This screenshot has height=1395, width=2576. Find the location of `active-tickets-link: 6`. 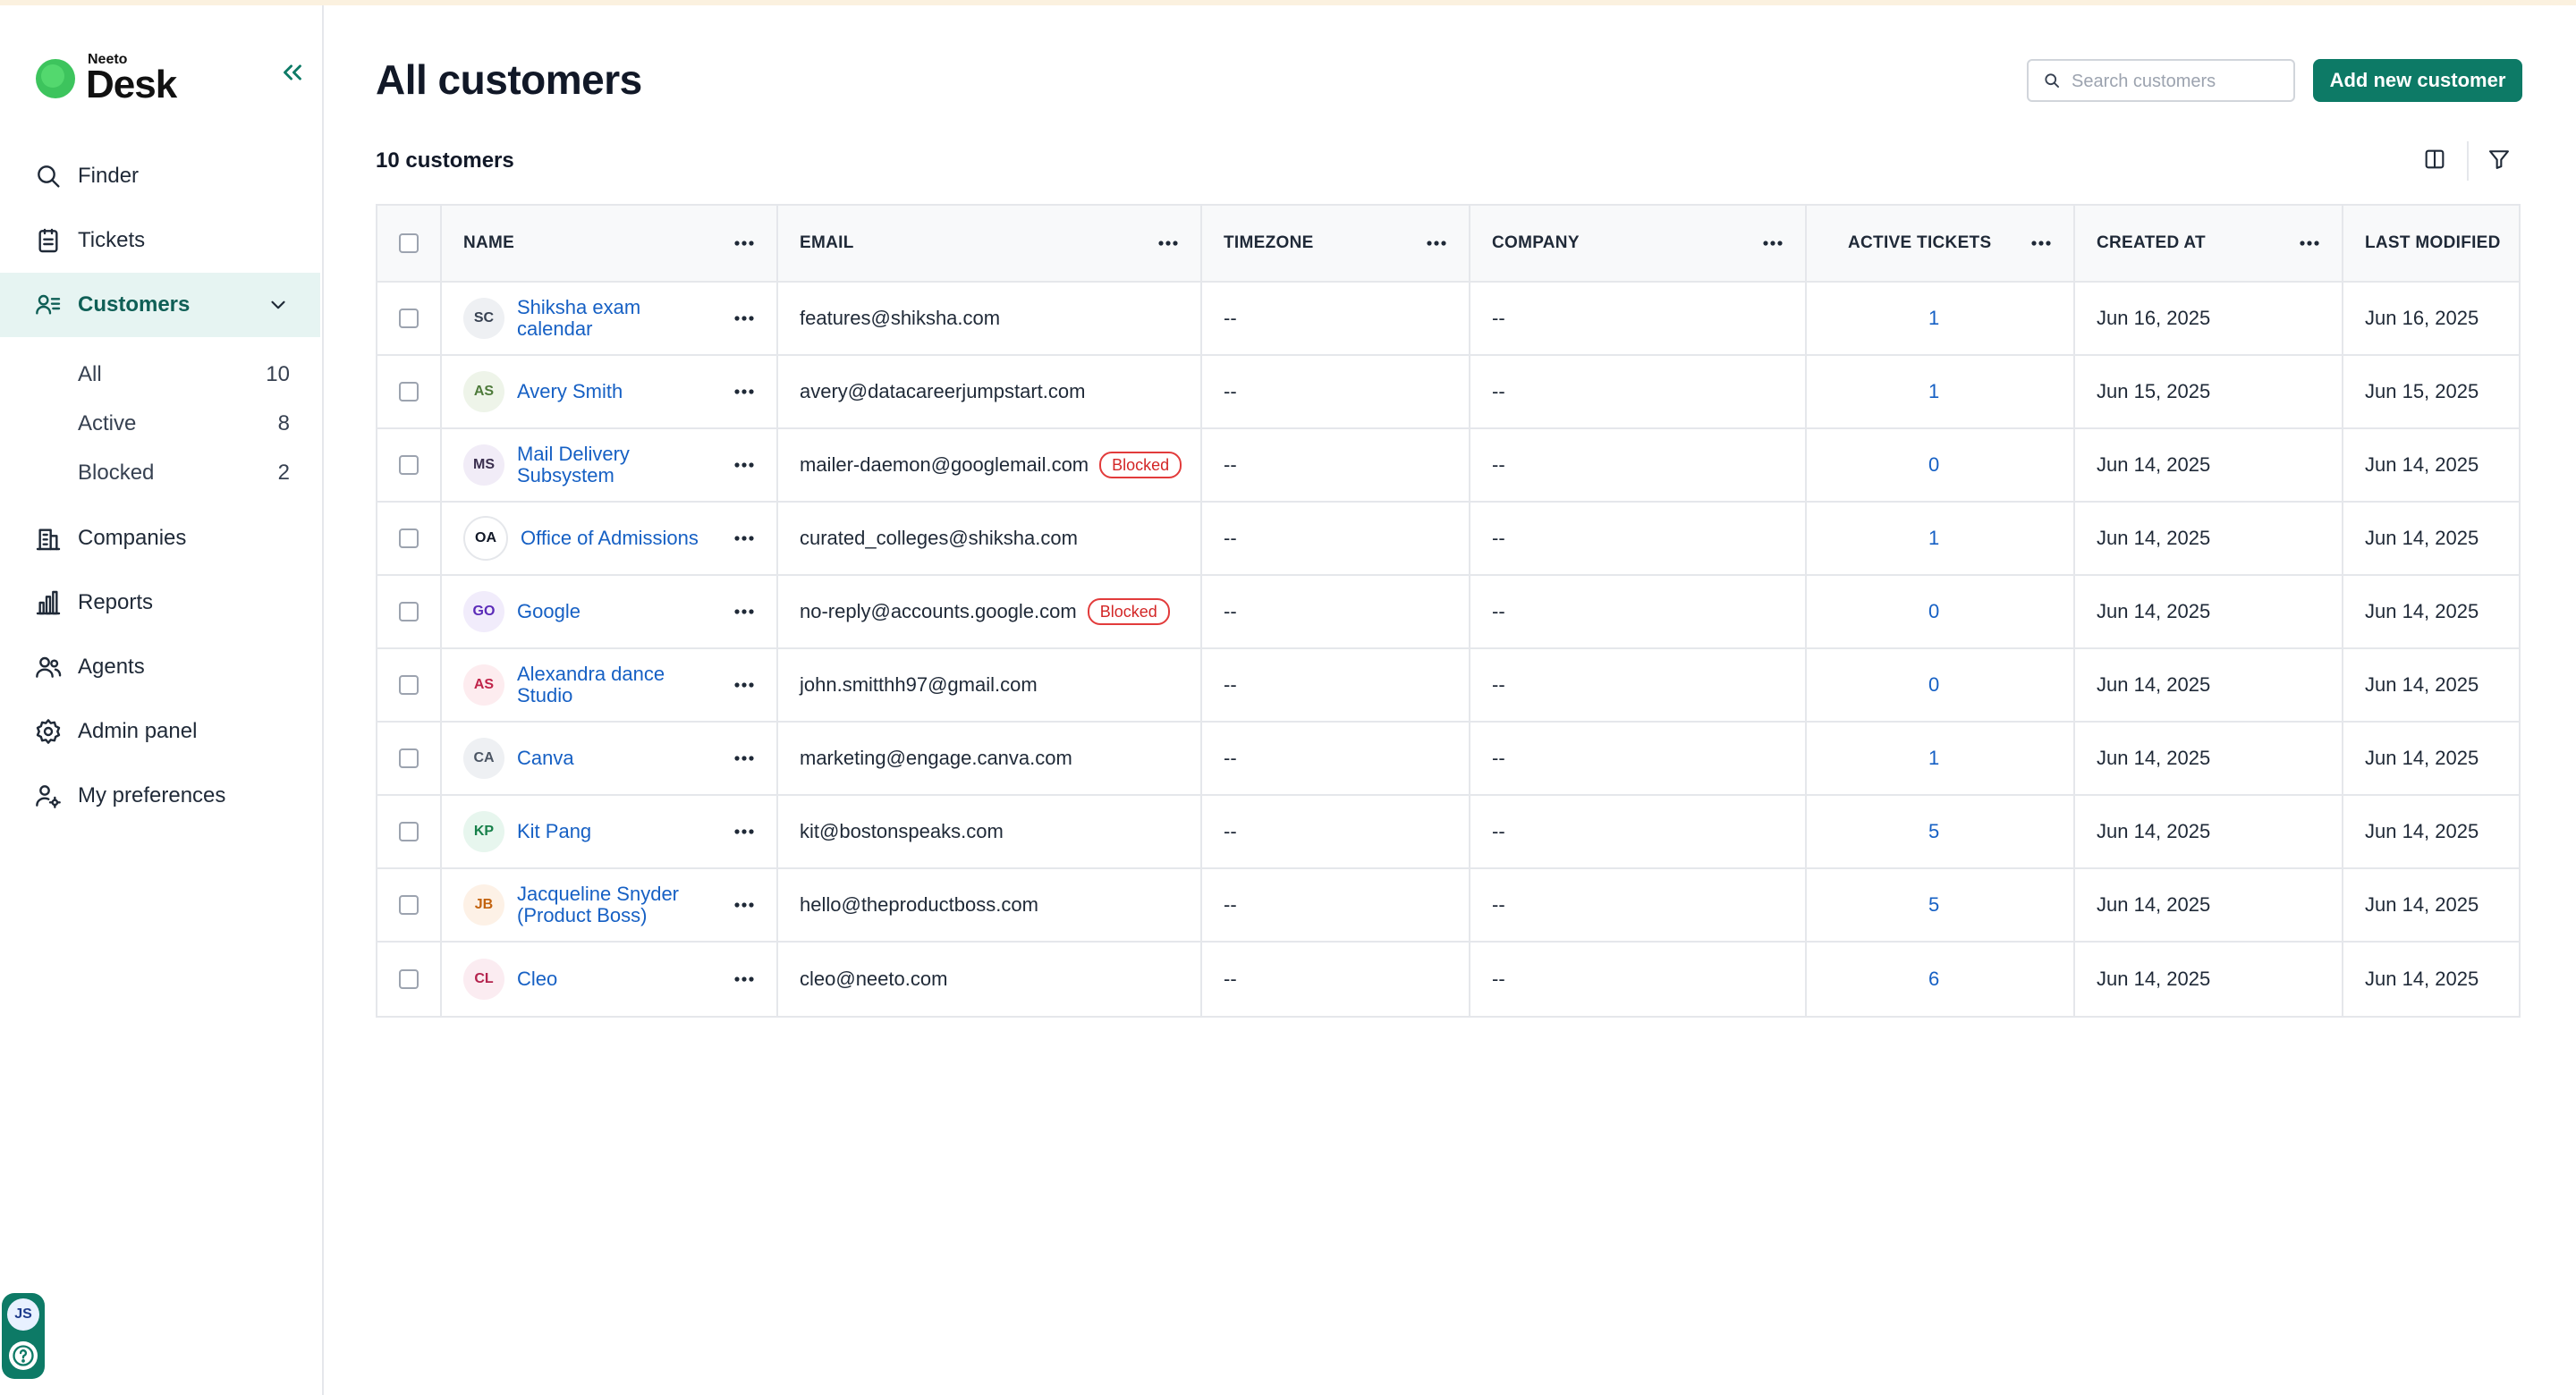

active-tickets-link: 6 is located at coordinates (1933, 979).